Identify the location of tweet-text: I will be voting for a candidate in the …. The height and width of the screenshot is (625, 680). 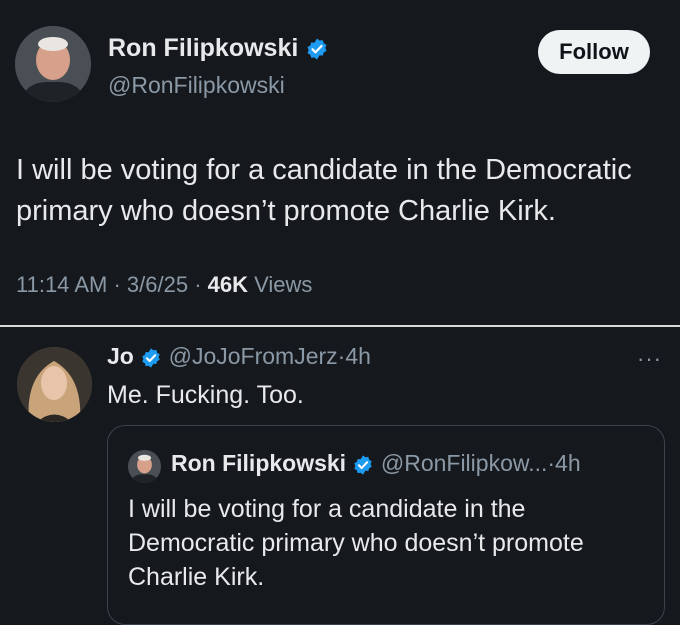
(324, 190).